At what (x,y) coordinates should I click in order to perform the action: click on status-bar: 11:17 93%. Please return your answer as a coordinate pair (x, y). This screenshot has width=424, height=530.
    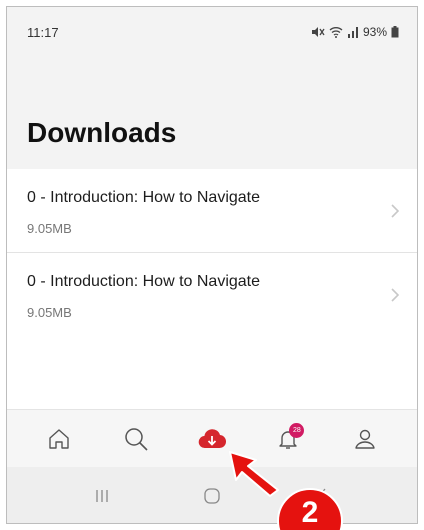
    Looking at the image, I should click on (212, 32).